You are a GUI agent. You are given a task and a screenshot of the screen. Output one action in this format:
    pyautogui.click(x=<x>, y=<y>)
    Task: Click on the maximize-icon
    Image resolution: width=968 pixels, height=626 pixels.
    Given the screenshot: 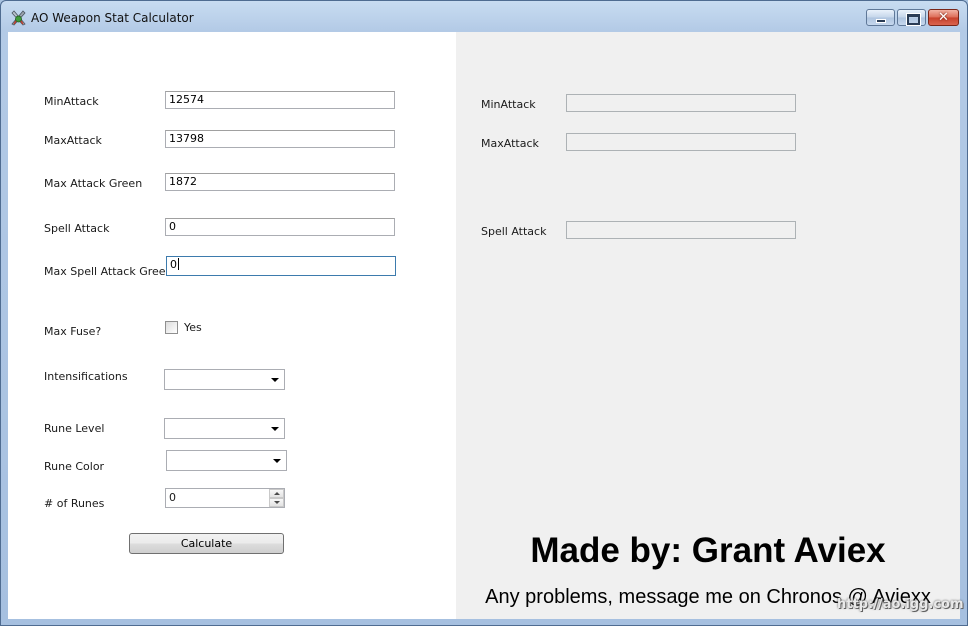 What is the action you would take?
    pyautogui.click(x=913, y=19)
    